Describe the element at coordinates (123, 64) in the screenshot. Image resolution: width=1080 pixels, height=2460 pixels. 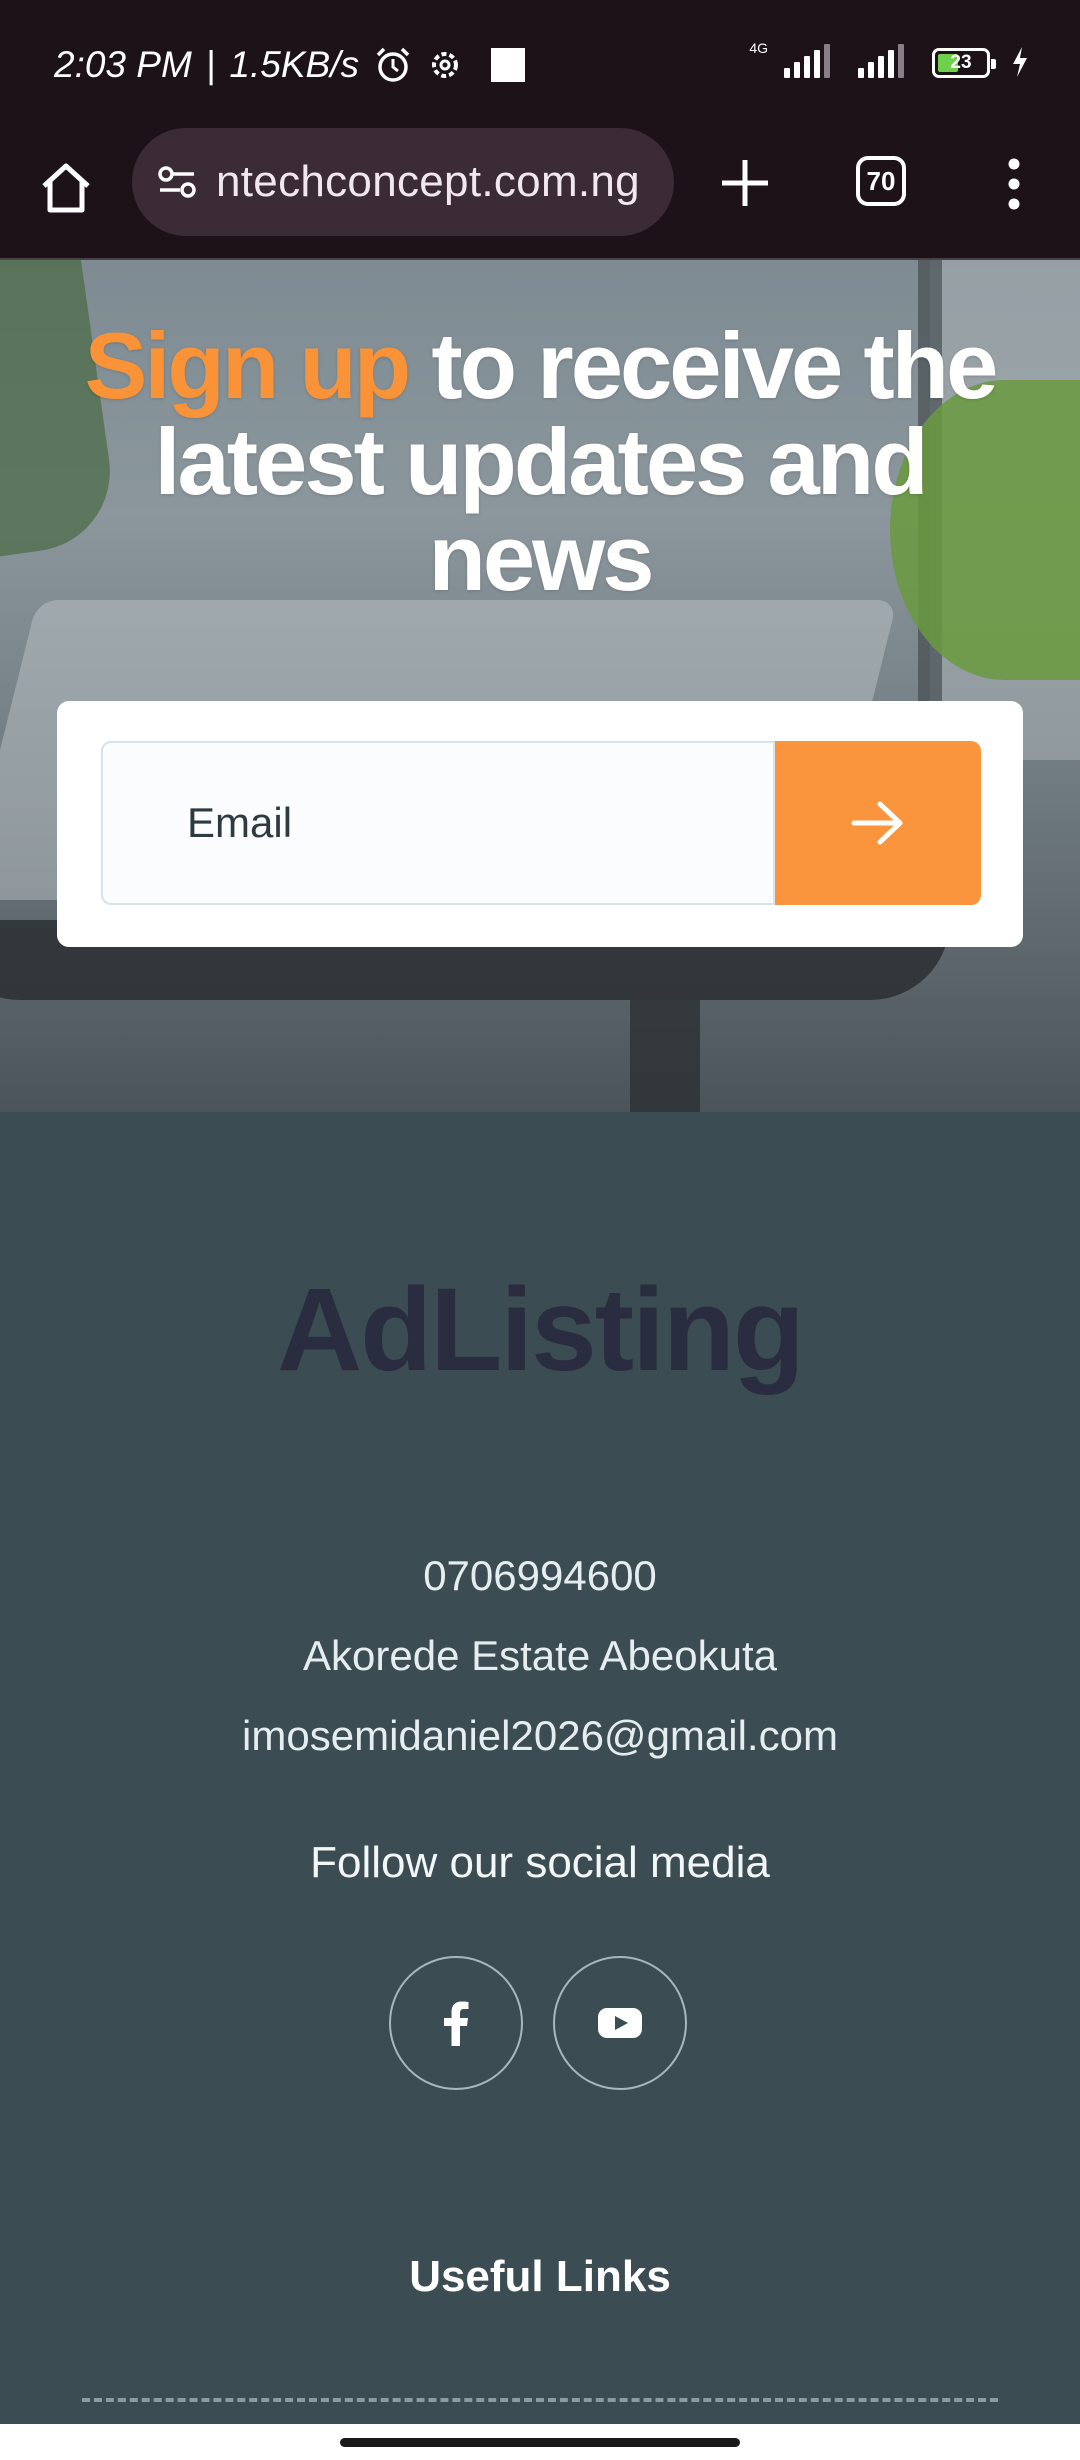
I see `status-time: 2:03 PM` at that location.